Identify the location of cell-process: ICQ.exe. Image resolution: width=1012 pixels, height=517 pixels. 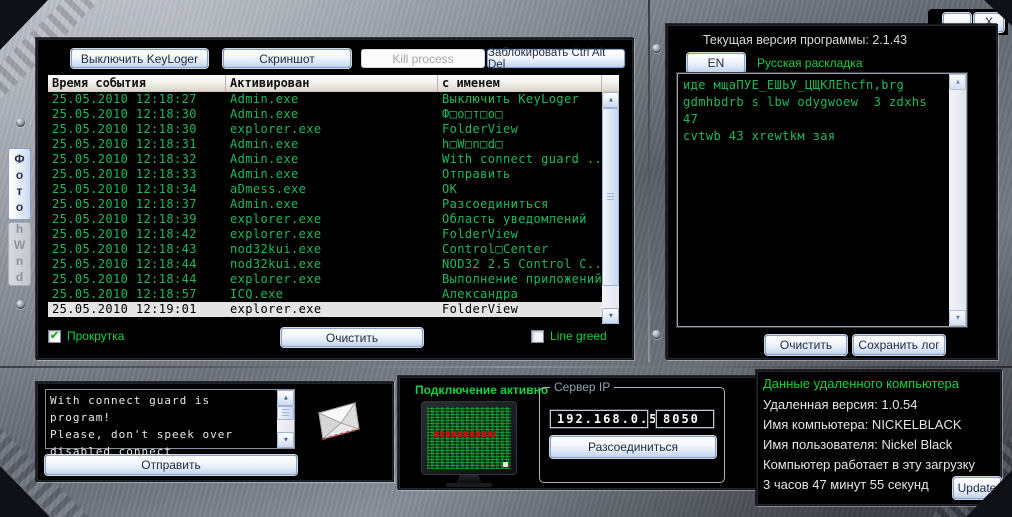
(257, 294).